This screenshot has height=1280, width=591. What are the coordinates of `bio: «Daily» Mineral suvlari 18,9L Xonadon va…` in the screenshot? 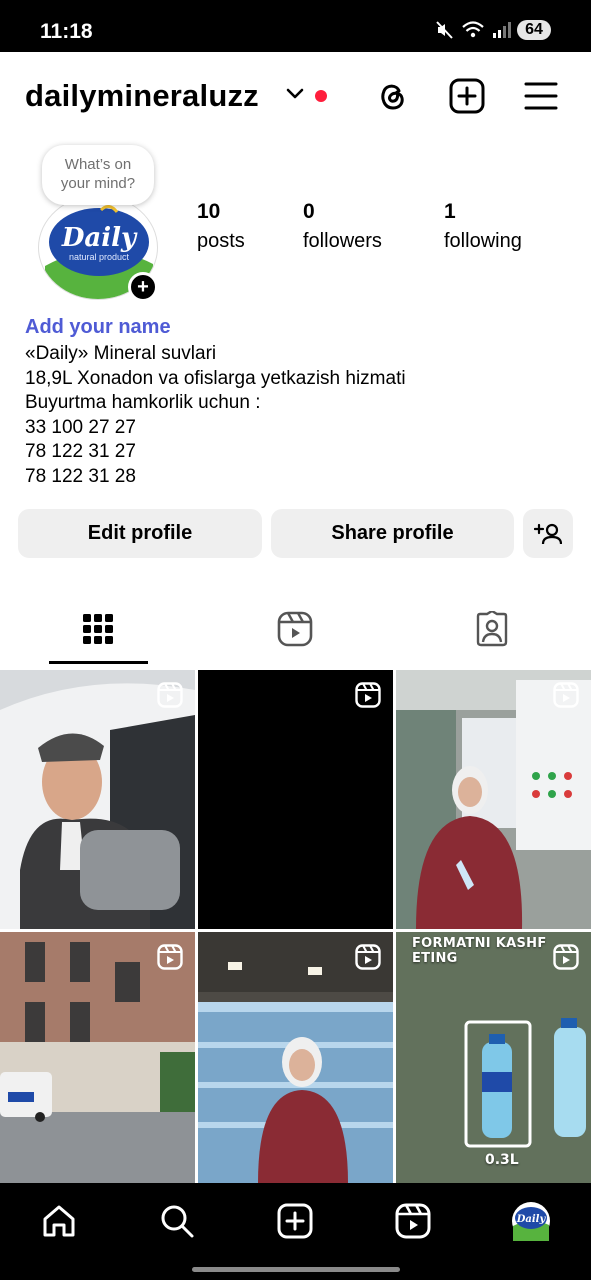 It's located at (215, 416).